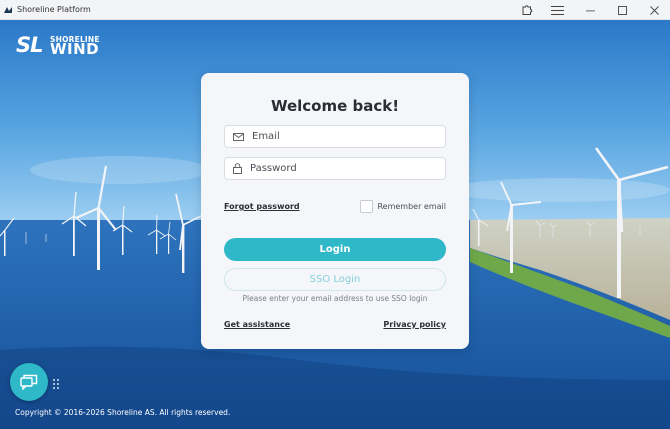 The height and width of the screenshot is (429, 670). I want to click on password-field, so click(335, 168).